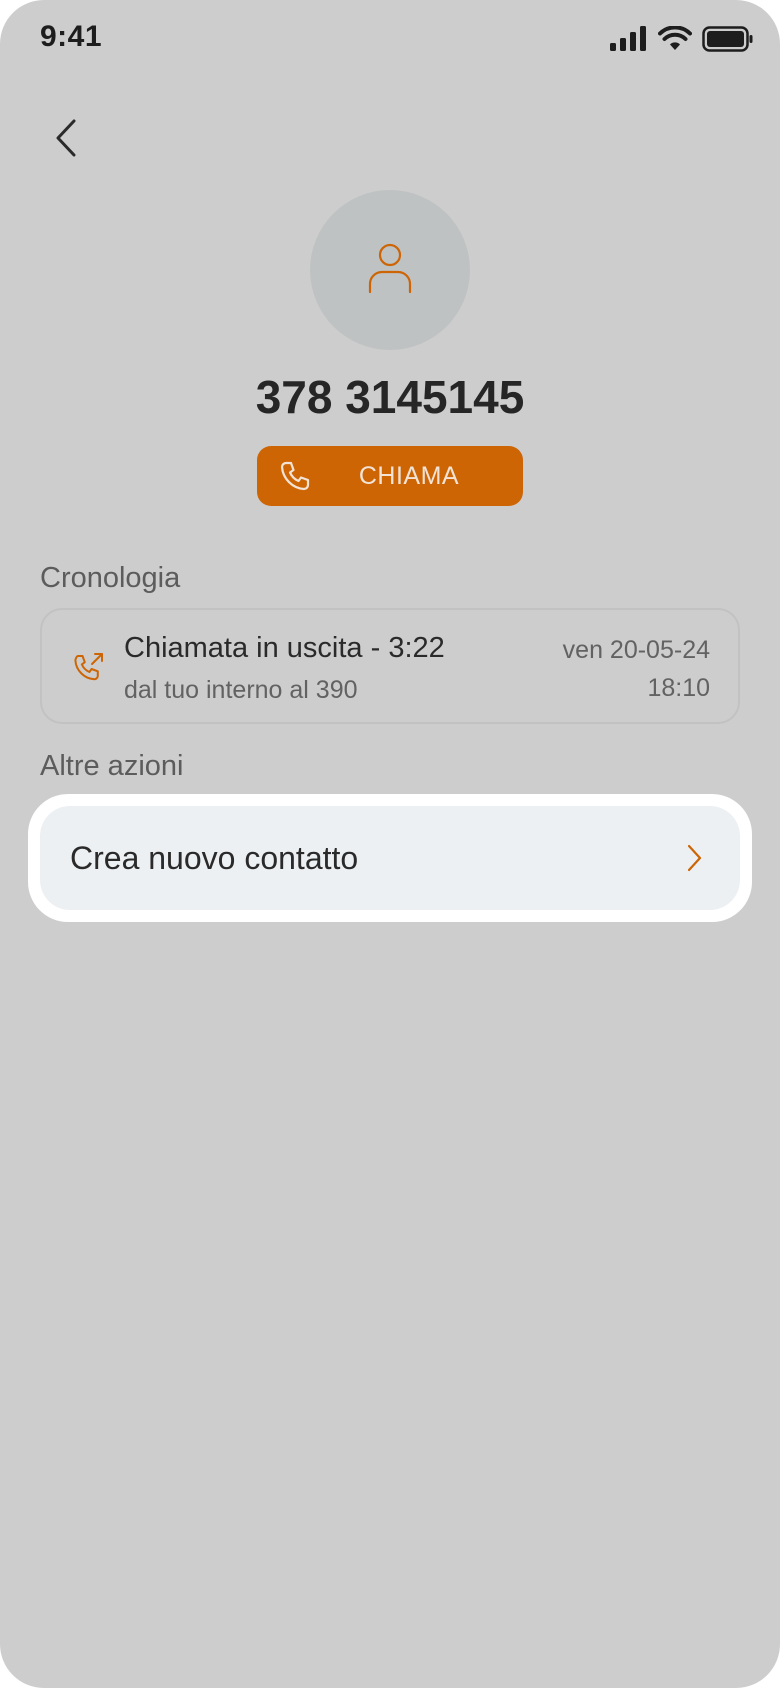  I want to click on contact-avatar, so click(390, 270).